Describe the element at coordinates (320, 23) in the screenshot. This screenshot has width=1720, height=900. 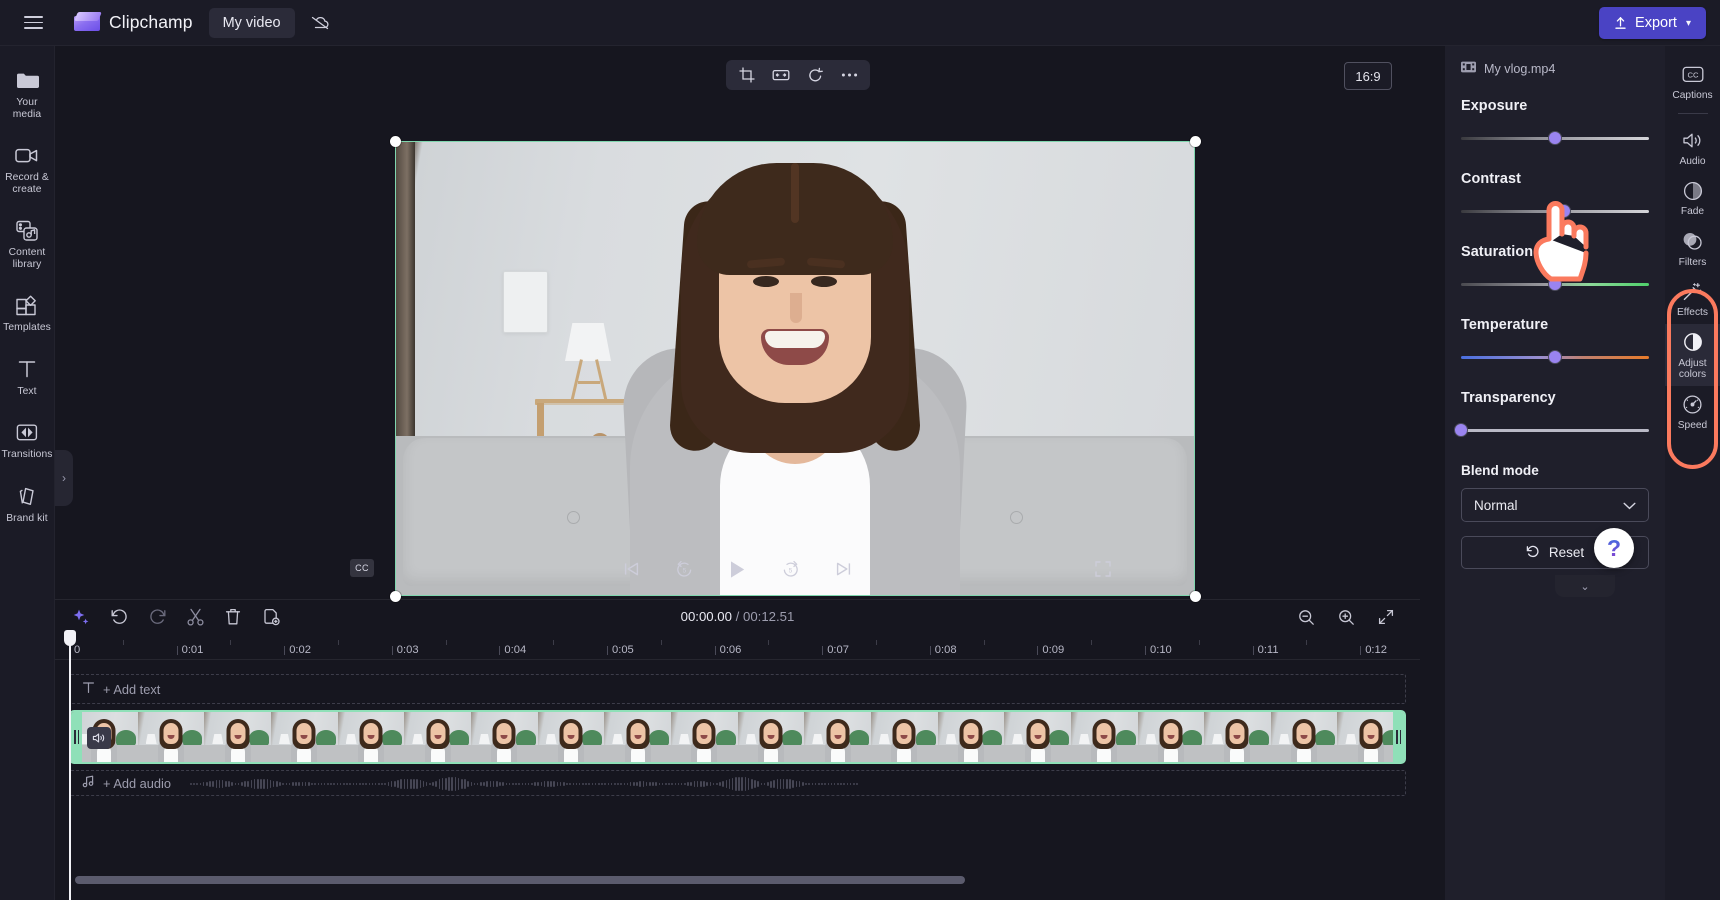
I see `cloud-off-icon` at that location.